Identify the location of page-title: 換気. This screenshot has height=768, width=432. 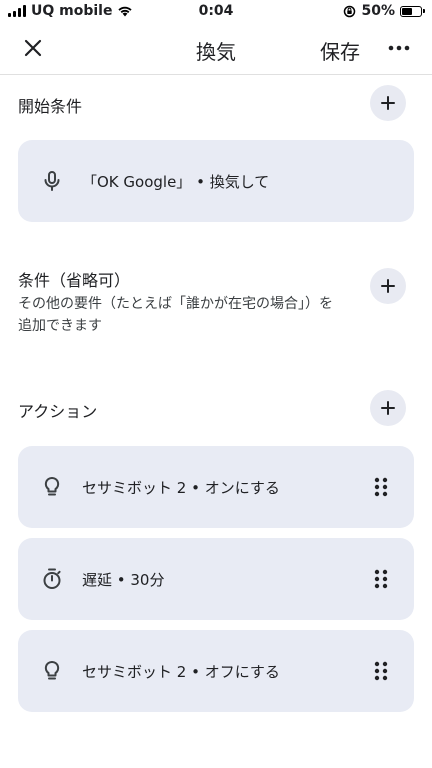
(216, 52).